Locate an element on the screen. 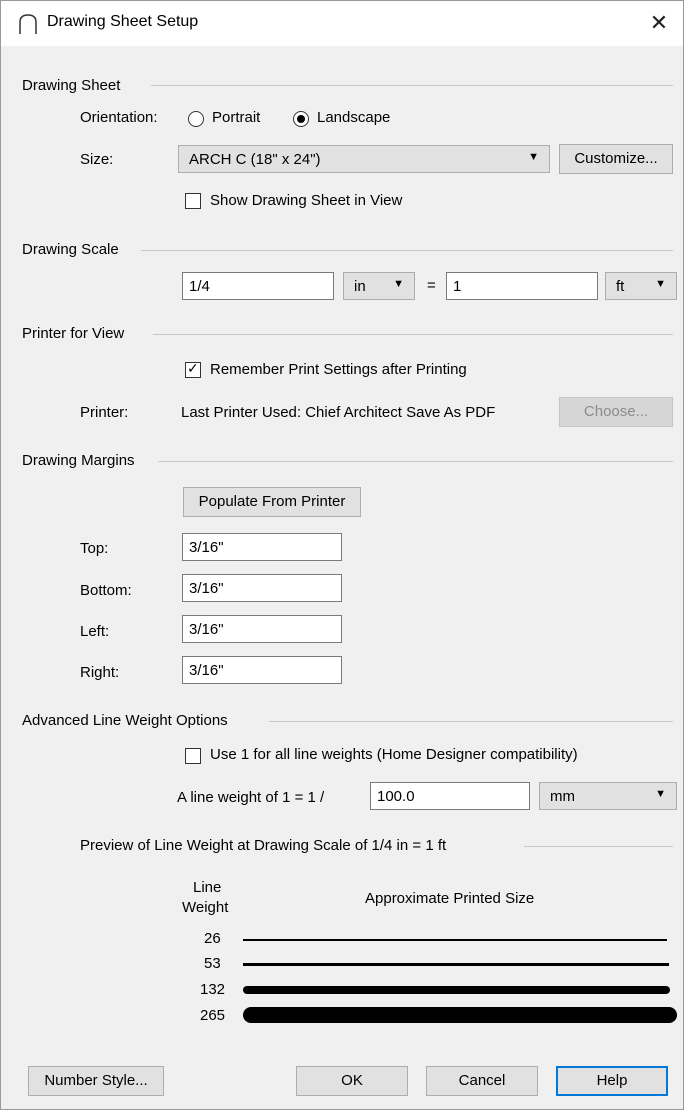 The height and width of the screenshot is (1110, 684). top-margin-label: Top: is located at coordinates (94, 548).